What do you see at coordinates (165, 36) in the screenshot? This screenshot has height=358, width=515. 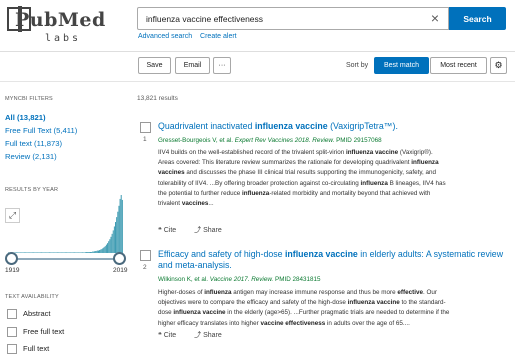 I see `advanced-search-link: Advanced search` at bounding box center [165, 36].